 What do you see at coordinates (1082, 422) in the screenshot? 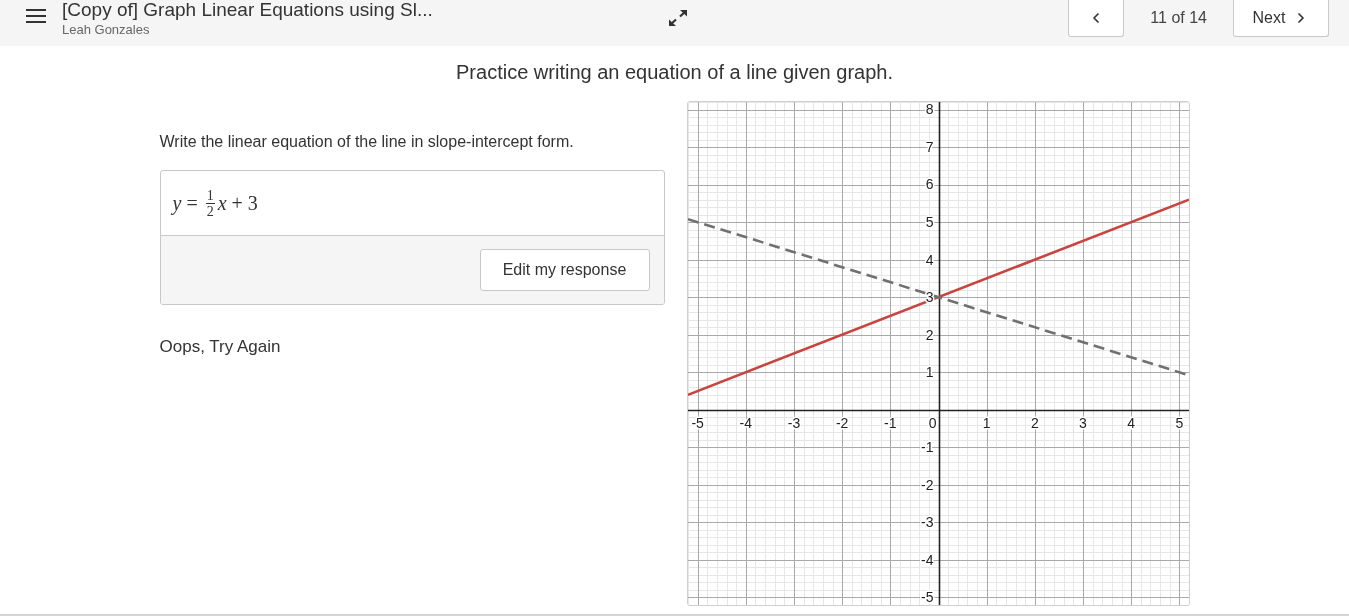
I see `tick-label: 3` at bounding box center [1082, 422].